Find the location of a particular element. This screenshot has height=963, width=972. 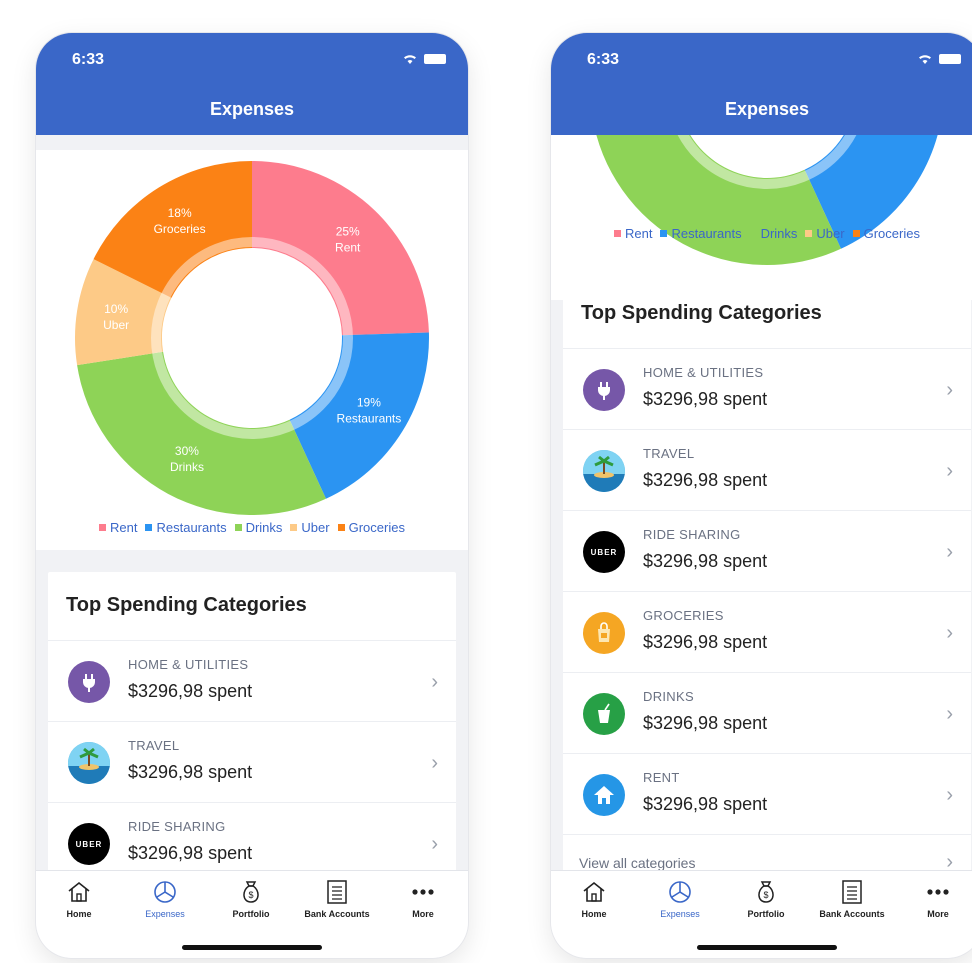

slice-percent-label: 25% is located at coordinates (348, 231).